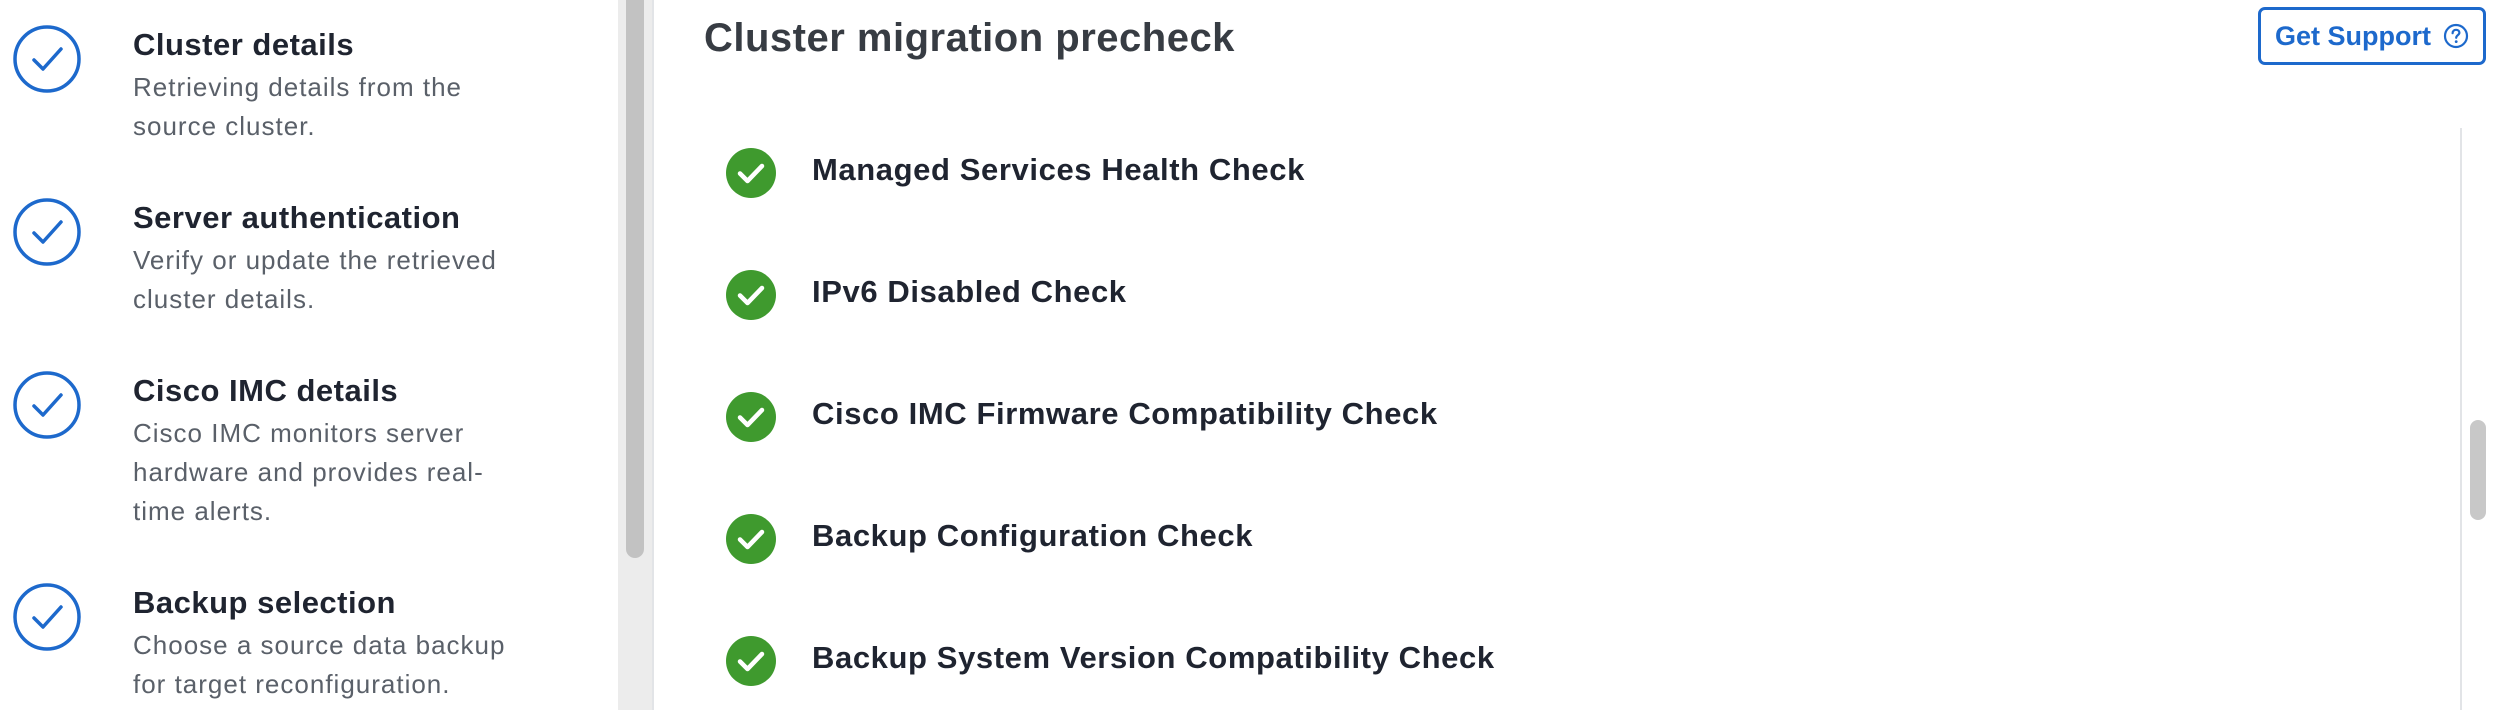 The height and width of the screenshot is (710, 2502). Describe the element at coordinates (224, 126) in the screenshot. I see `step-description-line: source cluster.` at that location.